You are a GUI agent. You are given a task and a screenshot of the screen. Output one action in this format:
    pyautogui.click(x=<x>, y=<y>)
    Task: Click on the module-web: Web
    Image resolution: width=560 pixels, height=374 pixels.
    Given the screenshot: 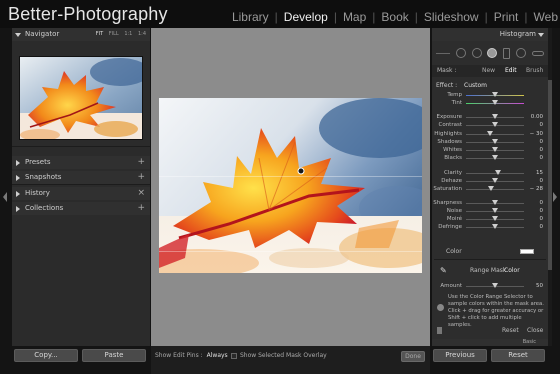 What is the action you would take?
    pyautogui.click(x=544, y=17)
    